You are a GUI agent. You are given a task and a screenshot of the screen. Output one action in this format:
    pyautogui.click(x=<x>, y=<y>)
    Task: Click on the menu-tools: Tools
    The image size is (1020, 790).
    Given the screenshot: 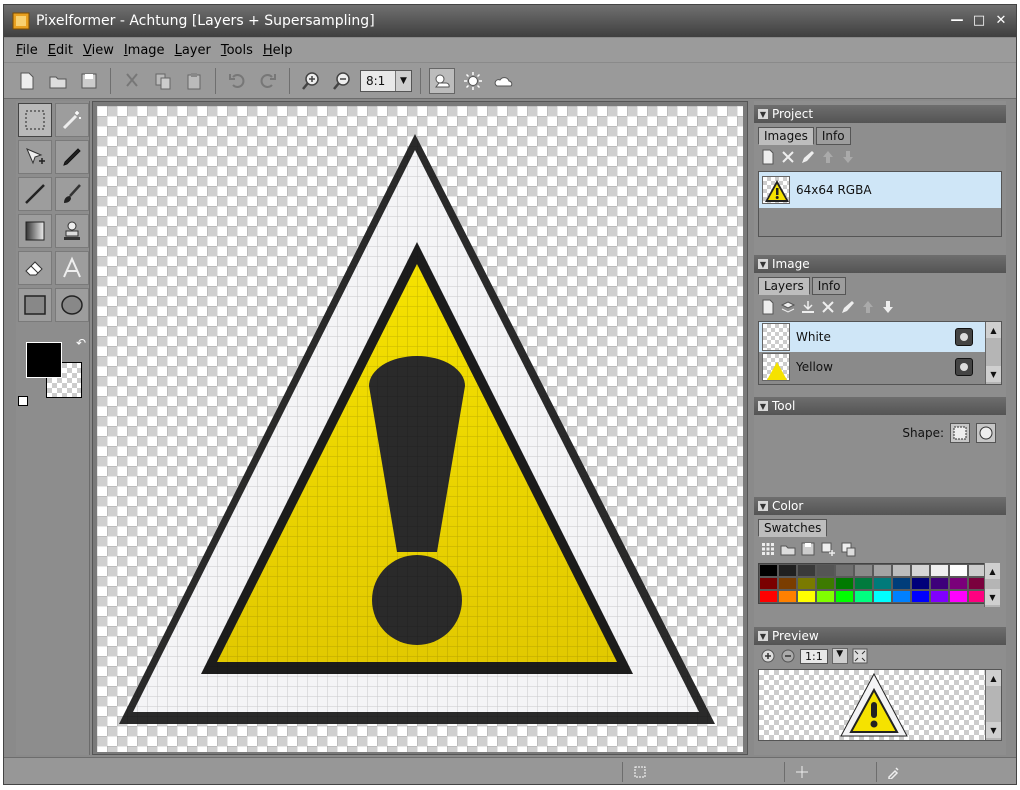 What is the action you would take?
    pyautogui.click(x=237, y=50)
    